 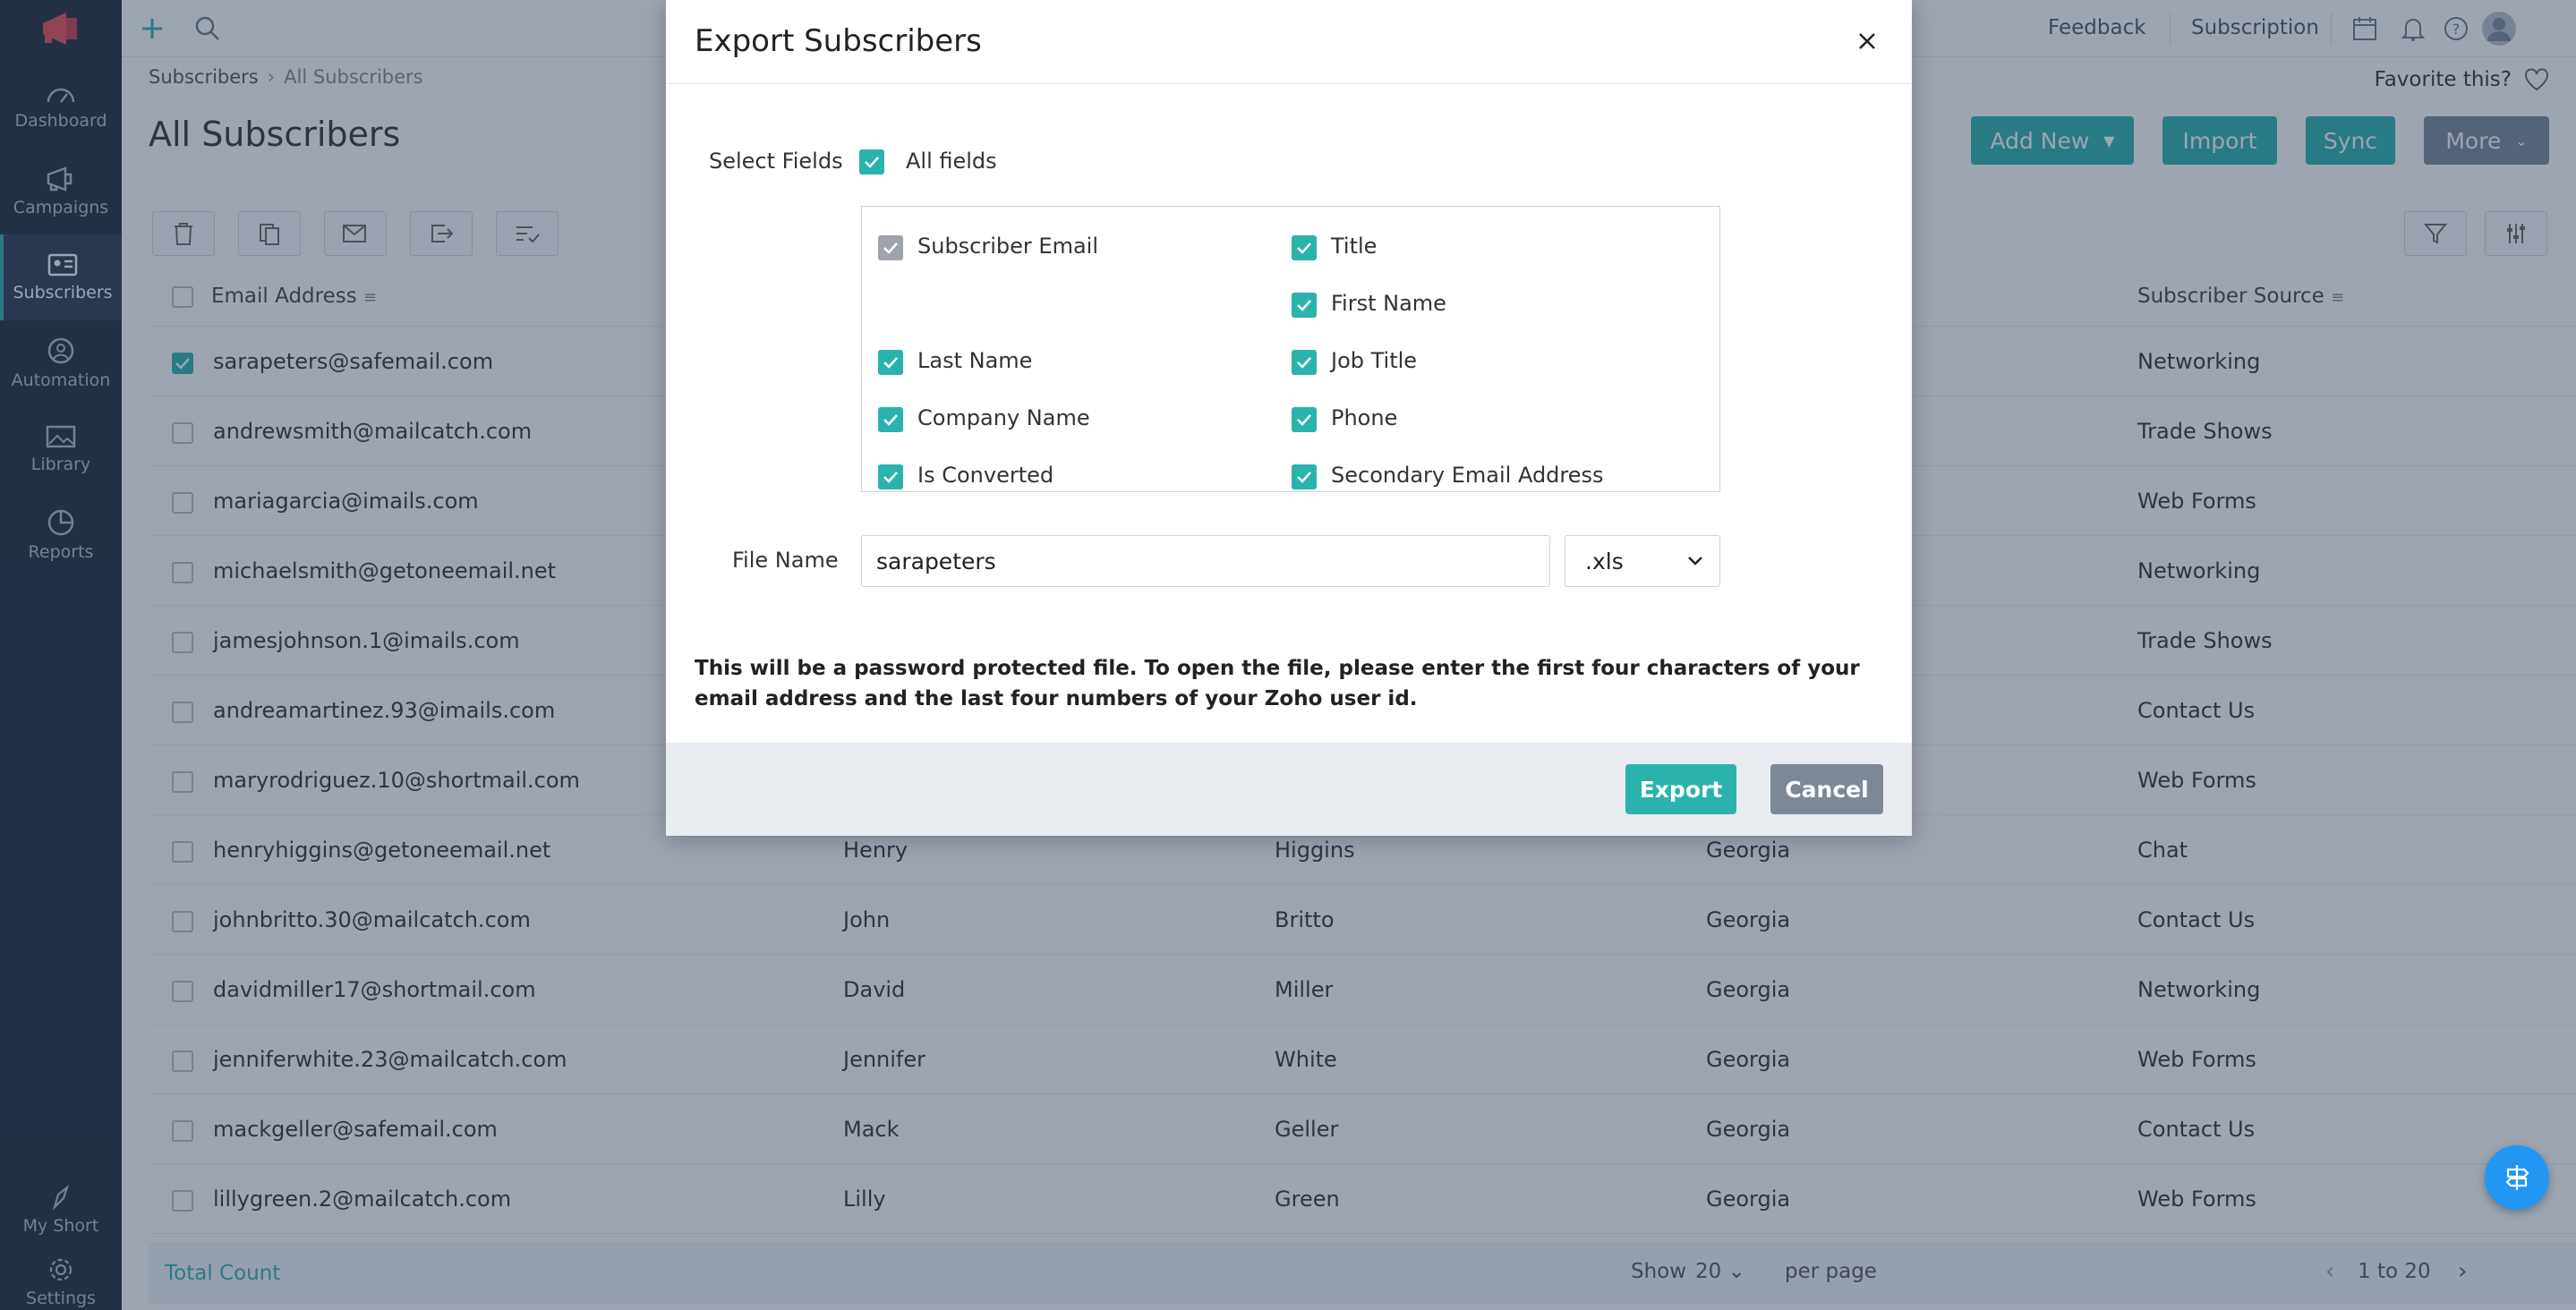 I want to click on field-label: Company Name, so click(x=1003, y=418).